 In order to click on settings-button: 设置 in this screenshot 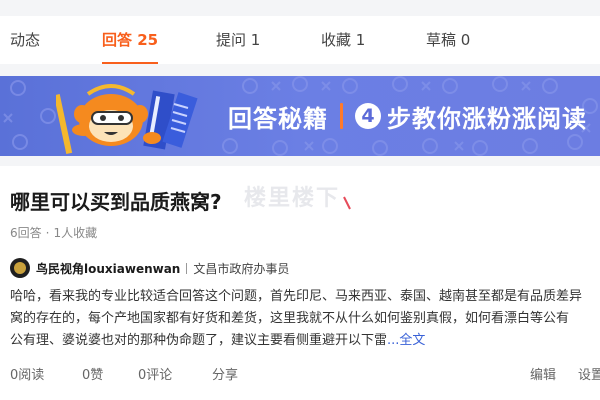, I will do `click(589, 373)`.